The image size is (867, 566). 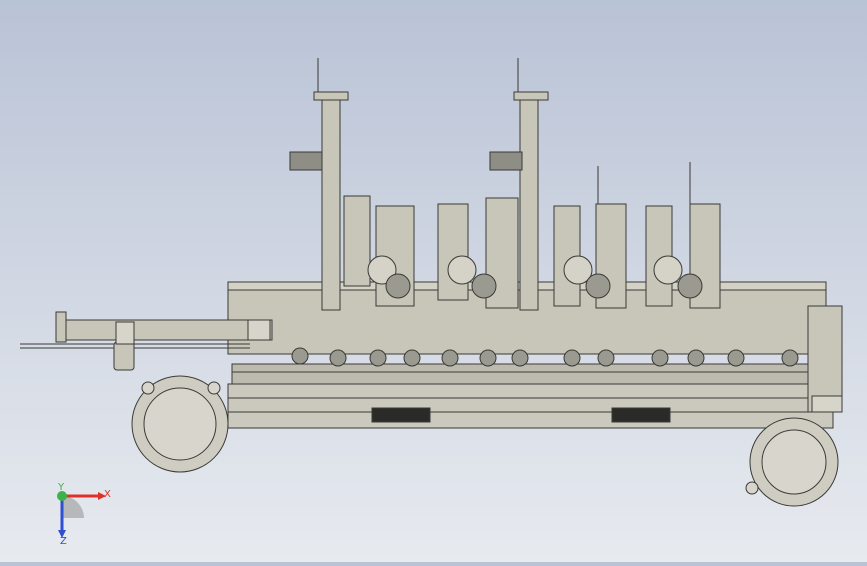 I want to click on inlet-guide, so click(x=125, y=333).